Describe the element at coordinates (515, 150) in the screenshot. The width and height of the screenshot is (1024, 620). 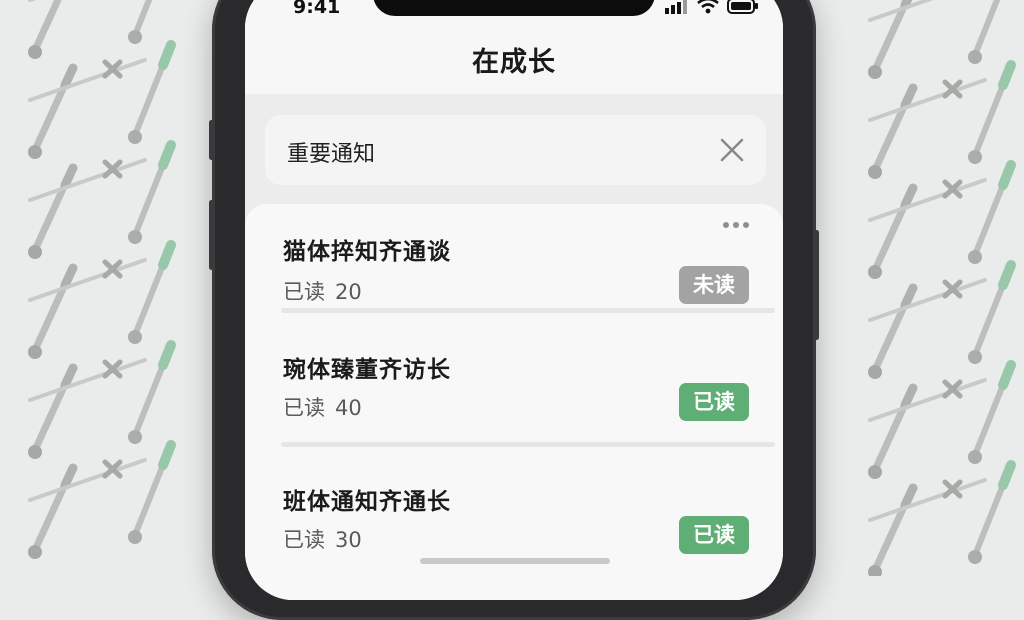
I see `search-field: 重要通知` at that location.